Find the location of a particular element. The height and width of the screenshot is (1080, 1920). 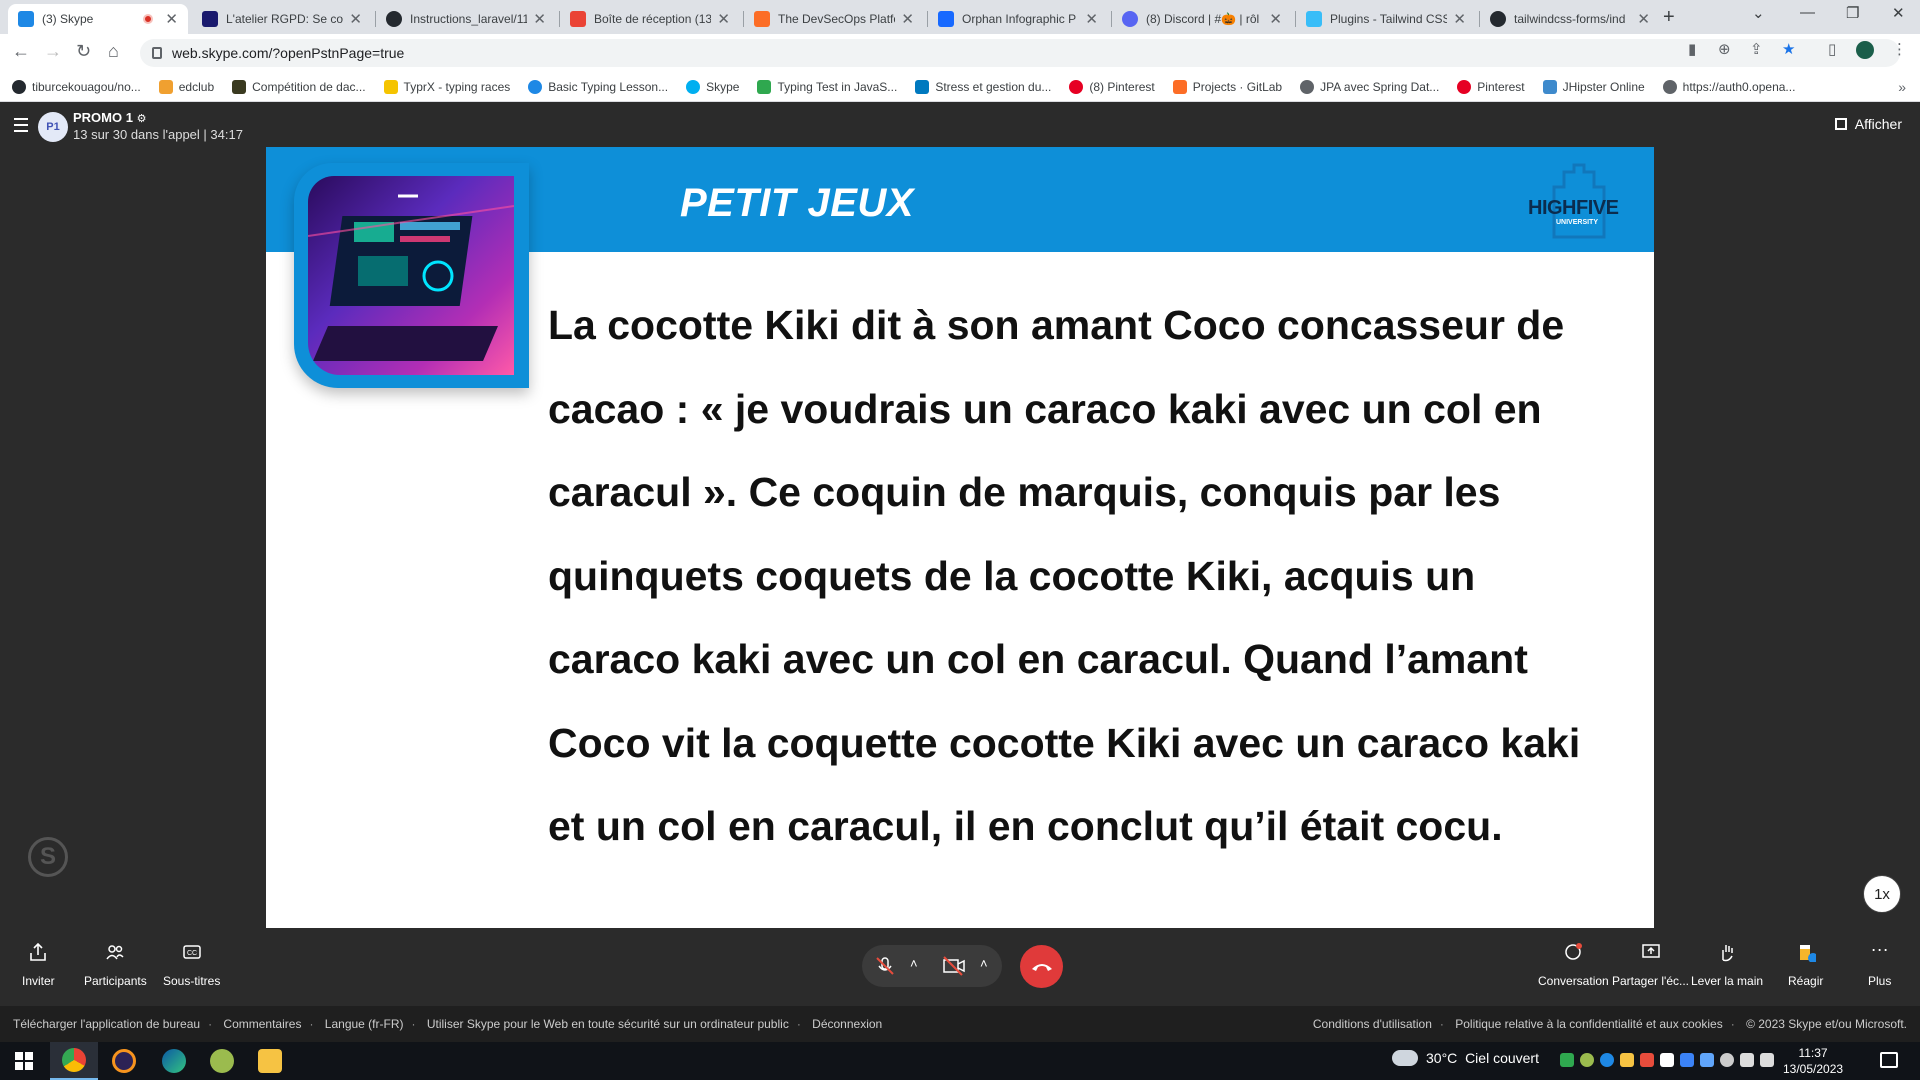

bookmark-item: Projects · GitLab is located at coordinates (1227, 86).